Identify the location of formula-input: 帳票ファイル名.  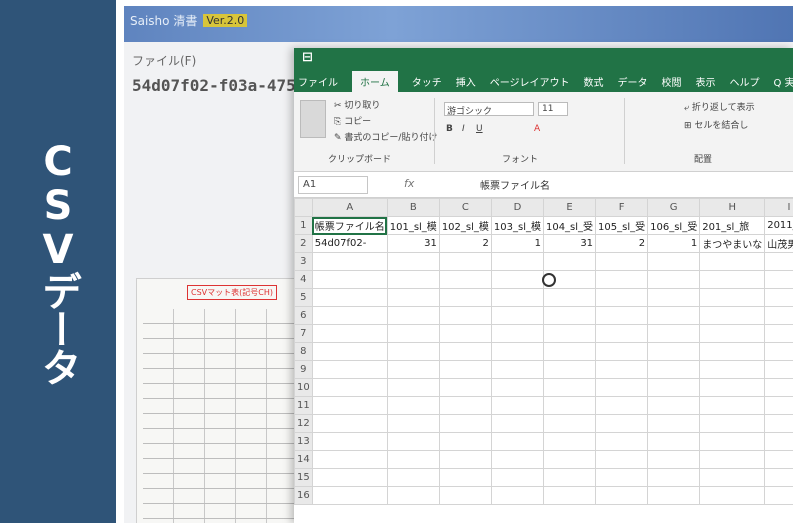
(515, 184).